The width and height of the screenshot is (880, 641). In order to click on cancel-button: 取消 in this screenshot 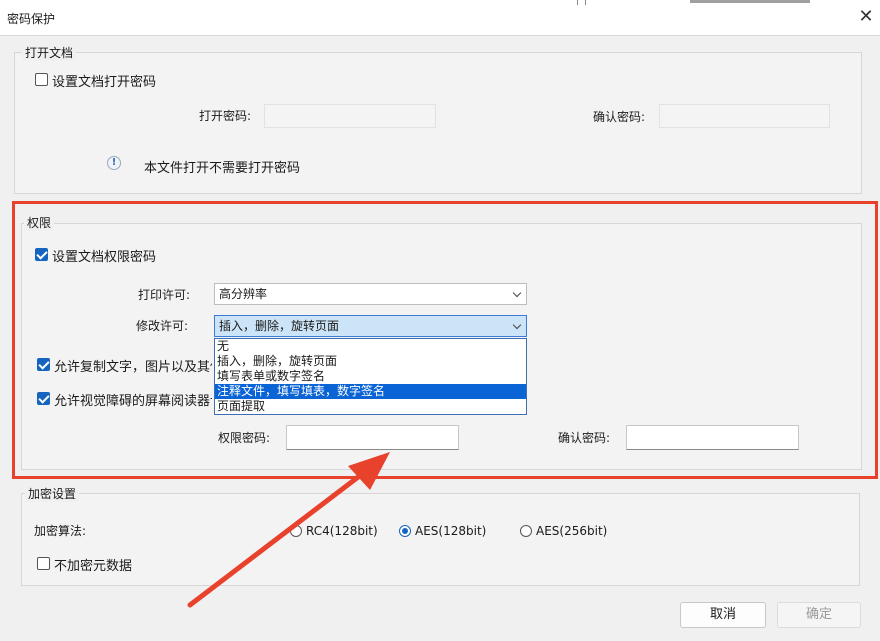, I will do `click(723, 615)`.